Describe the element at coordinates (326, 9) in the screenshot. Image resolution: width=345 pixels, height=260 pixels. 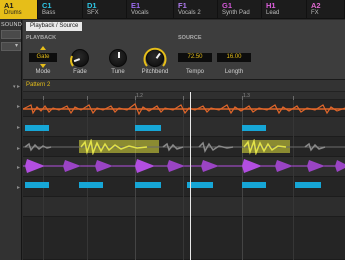
I see `group-tab-a2: A2 FX` at that location.